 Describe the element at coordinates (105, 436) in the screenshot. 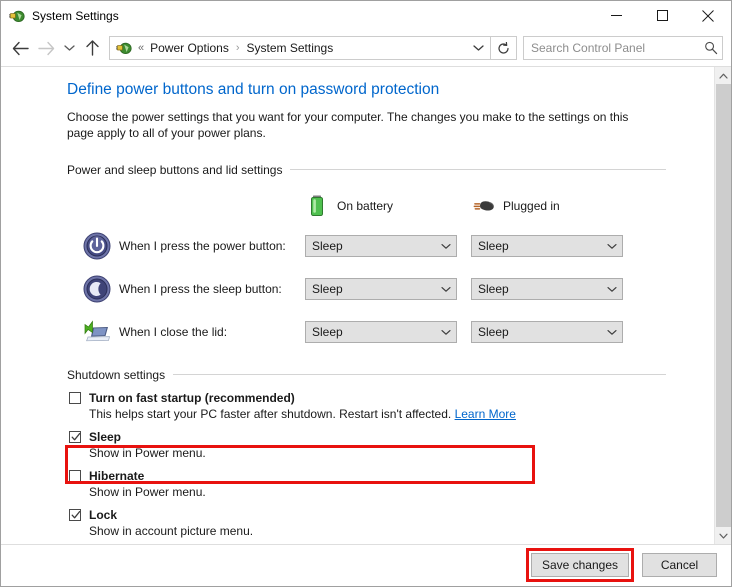

I see `option-title: Sleep` at that location.